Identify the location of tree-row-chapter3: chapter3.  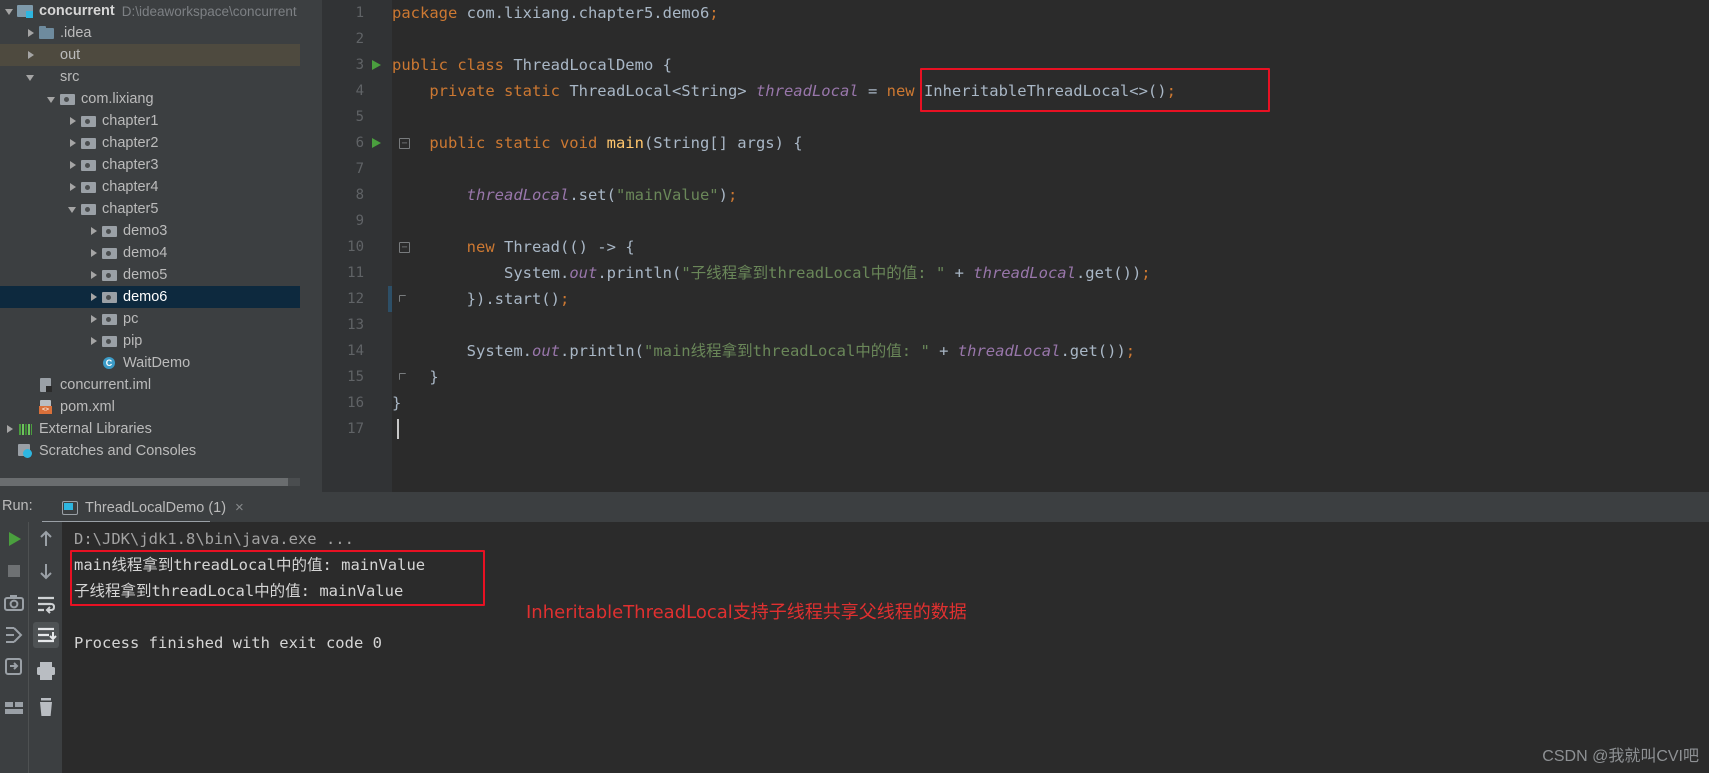
(159, 165).